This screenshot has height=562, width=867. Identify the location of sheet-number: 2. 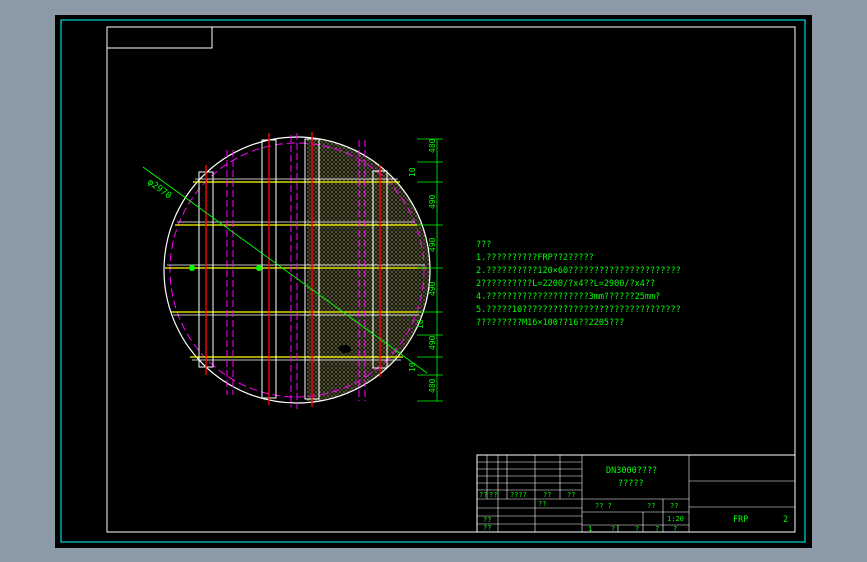
(785, 520).